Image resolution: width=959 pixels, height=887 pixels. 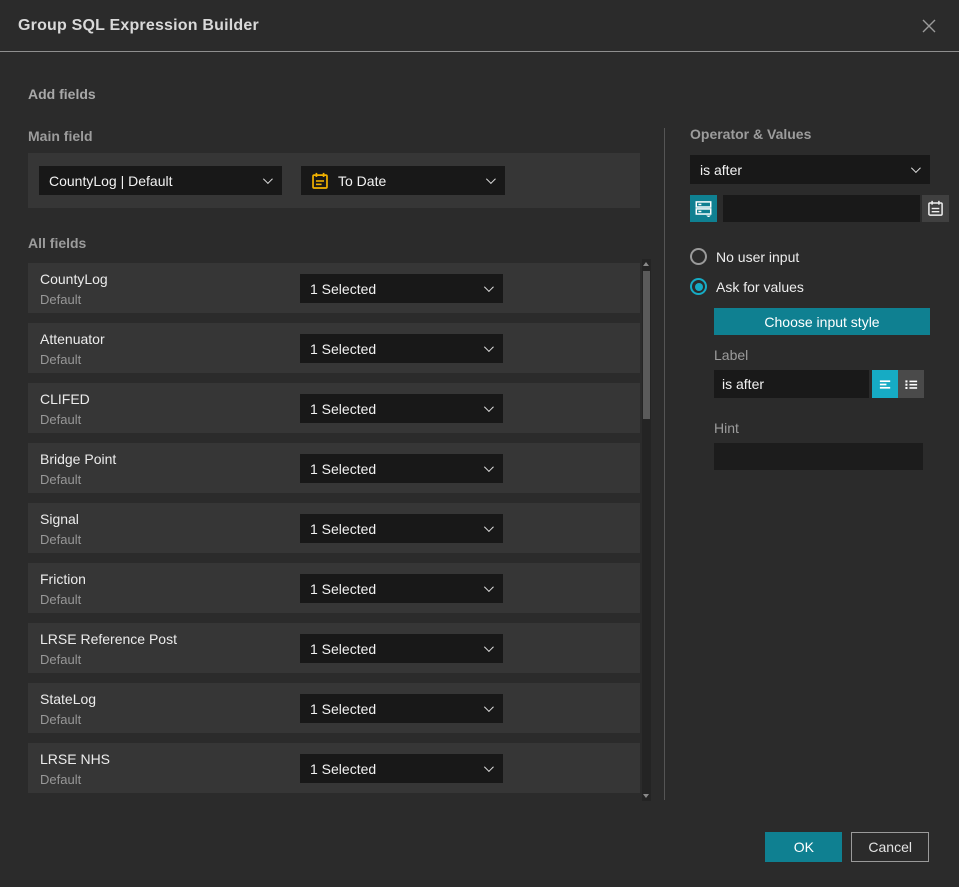 I want to click on align-left-icon, so click(x=885, y=384).